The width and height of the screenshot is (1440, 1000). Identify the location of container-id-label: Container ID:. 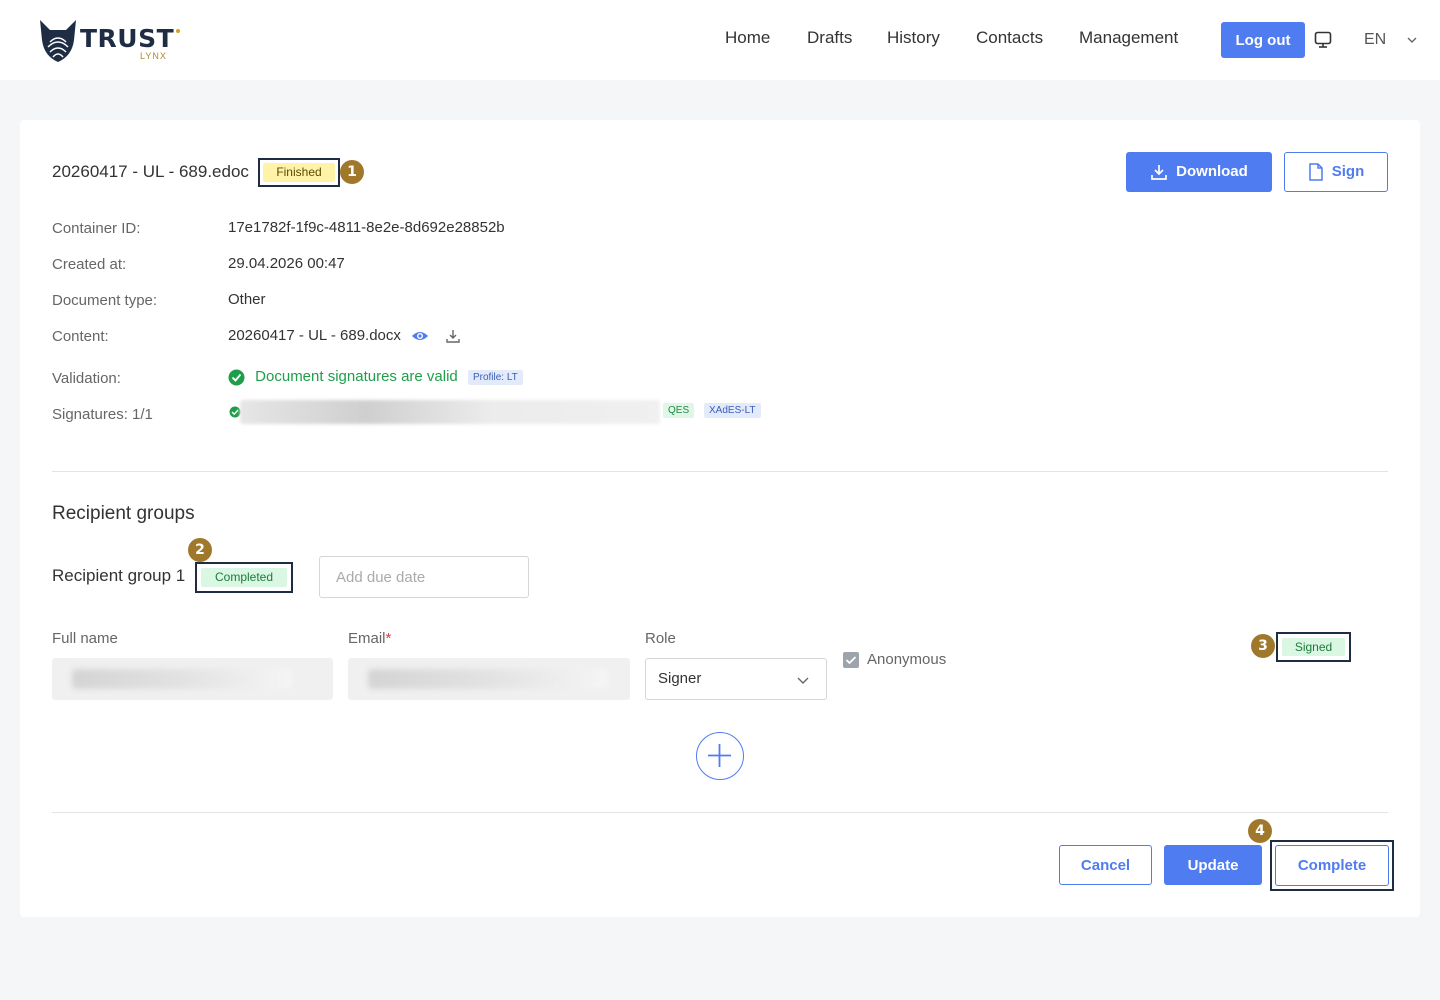
(96, 228).